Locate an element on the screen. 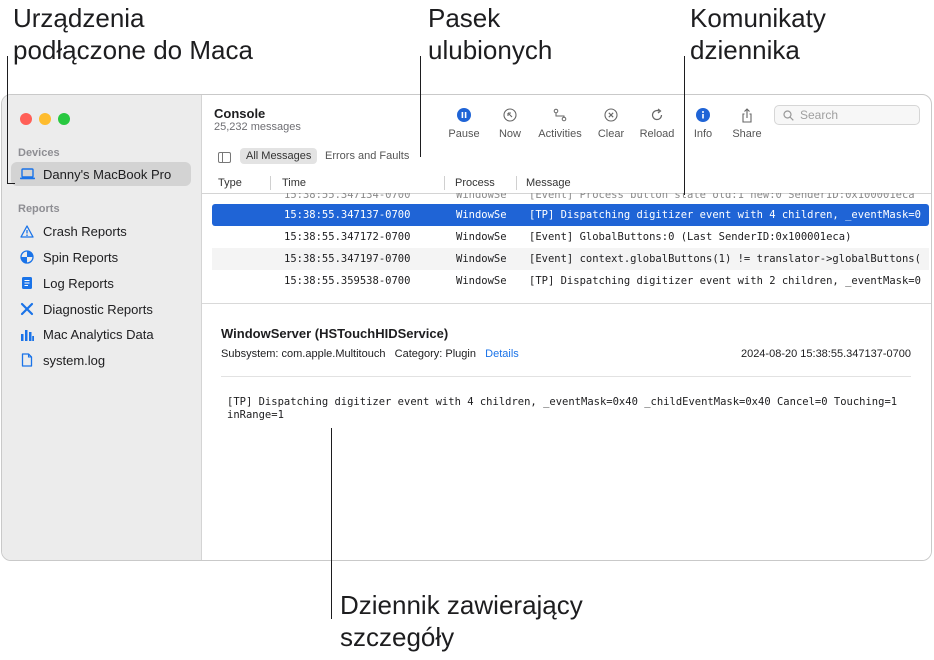 The width and height of the screenshot is (934, 660). now-icon is located at coordinates (510, 115).